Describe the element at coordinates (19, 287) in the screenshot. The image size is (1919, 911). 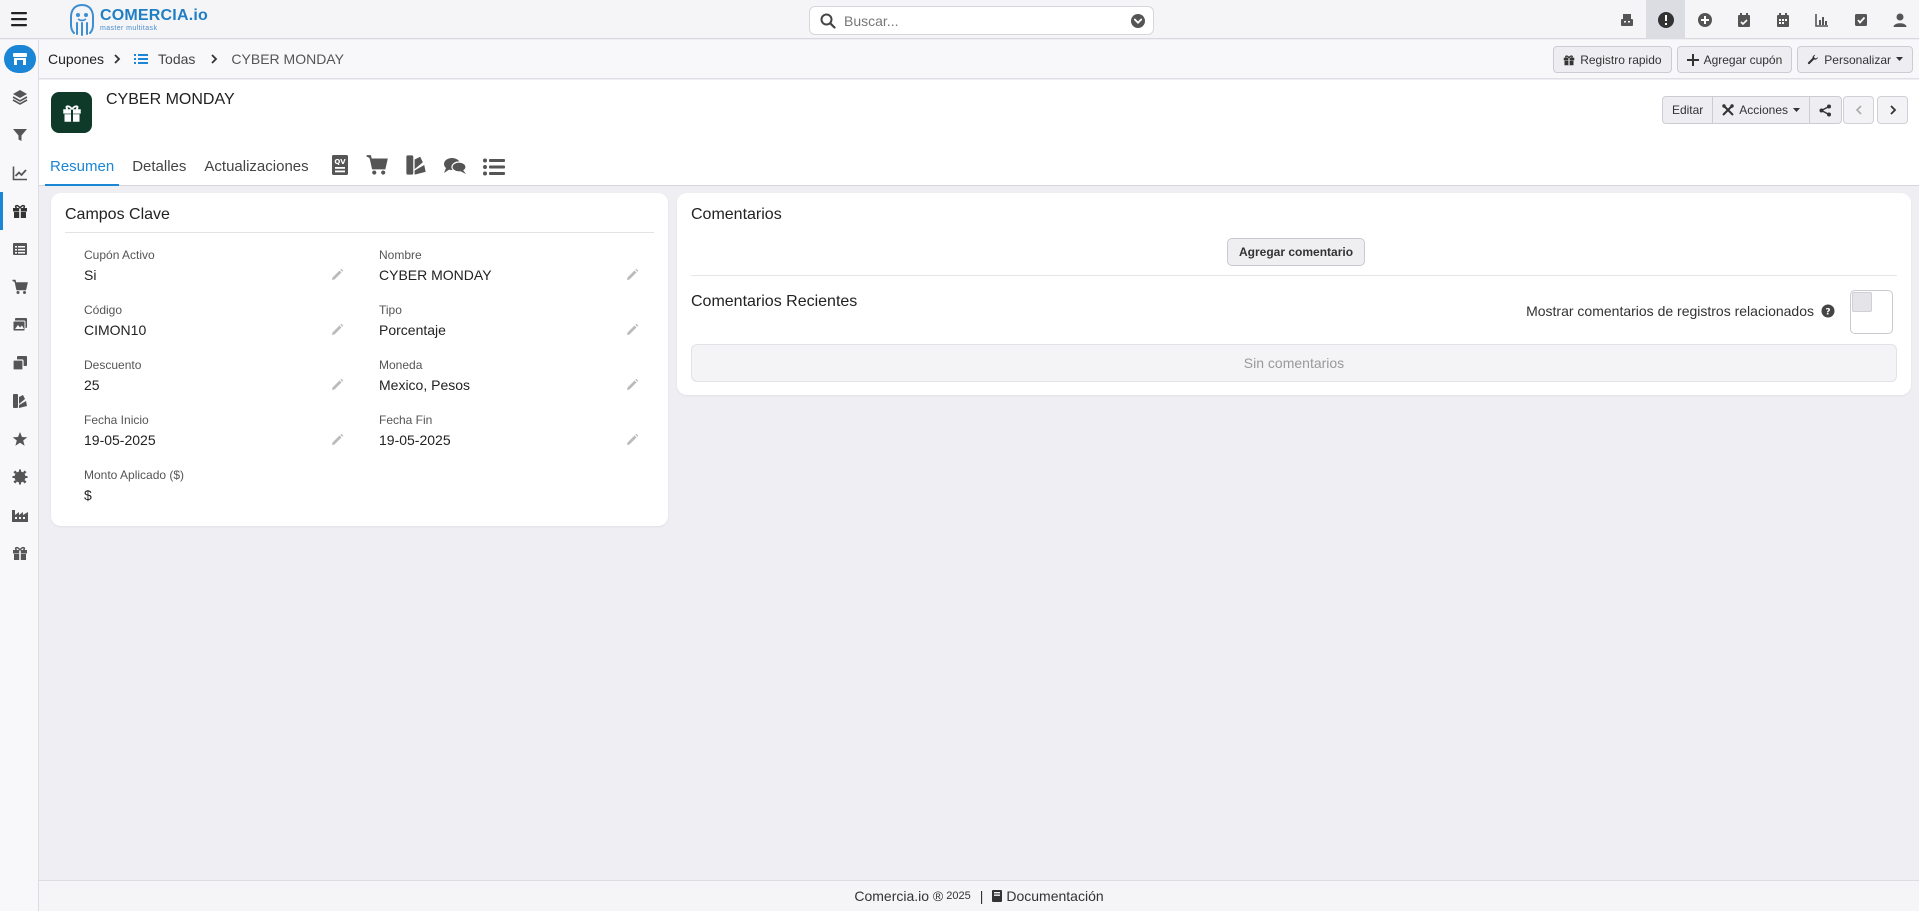
I see `sidebar-item-sales` at that location.